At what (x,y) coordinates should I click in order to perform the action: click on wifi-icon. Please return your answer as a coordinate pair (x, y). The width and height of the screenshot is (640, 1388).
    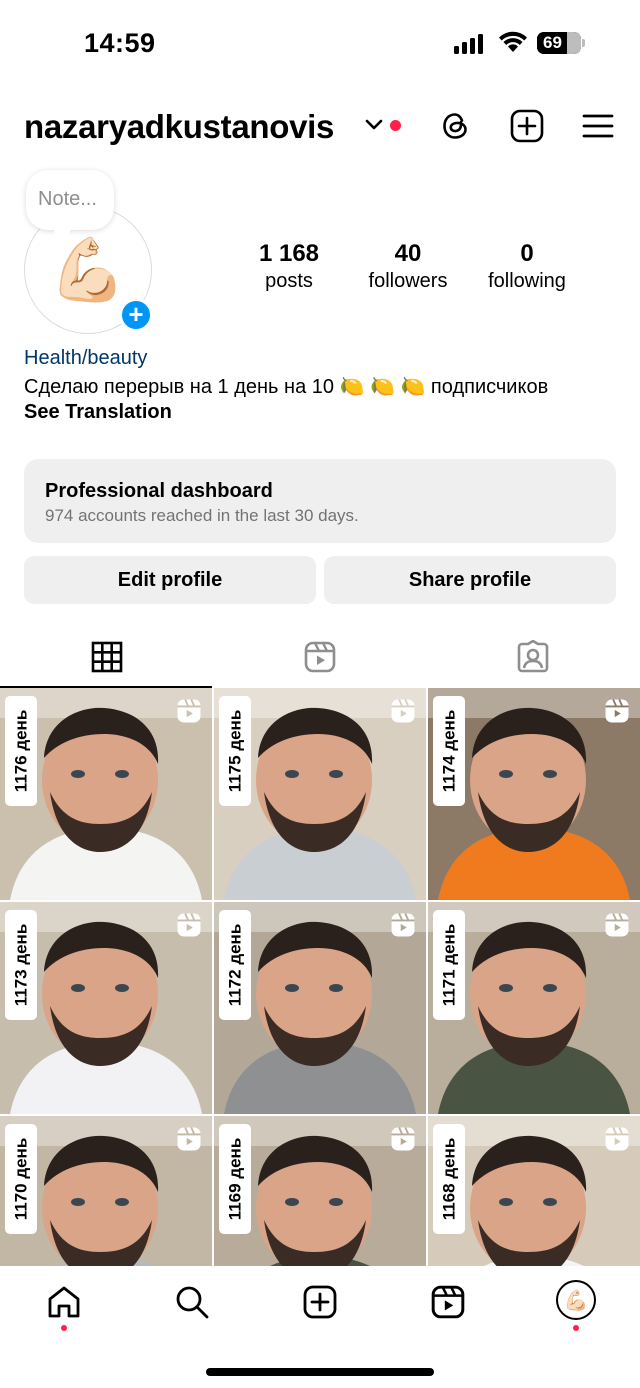
    Looking at the image, I should click on (513, 41).